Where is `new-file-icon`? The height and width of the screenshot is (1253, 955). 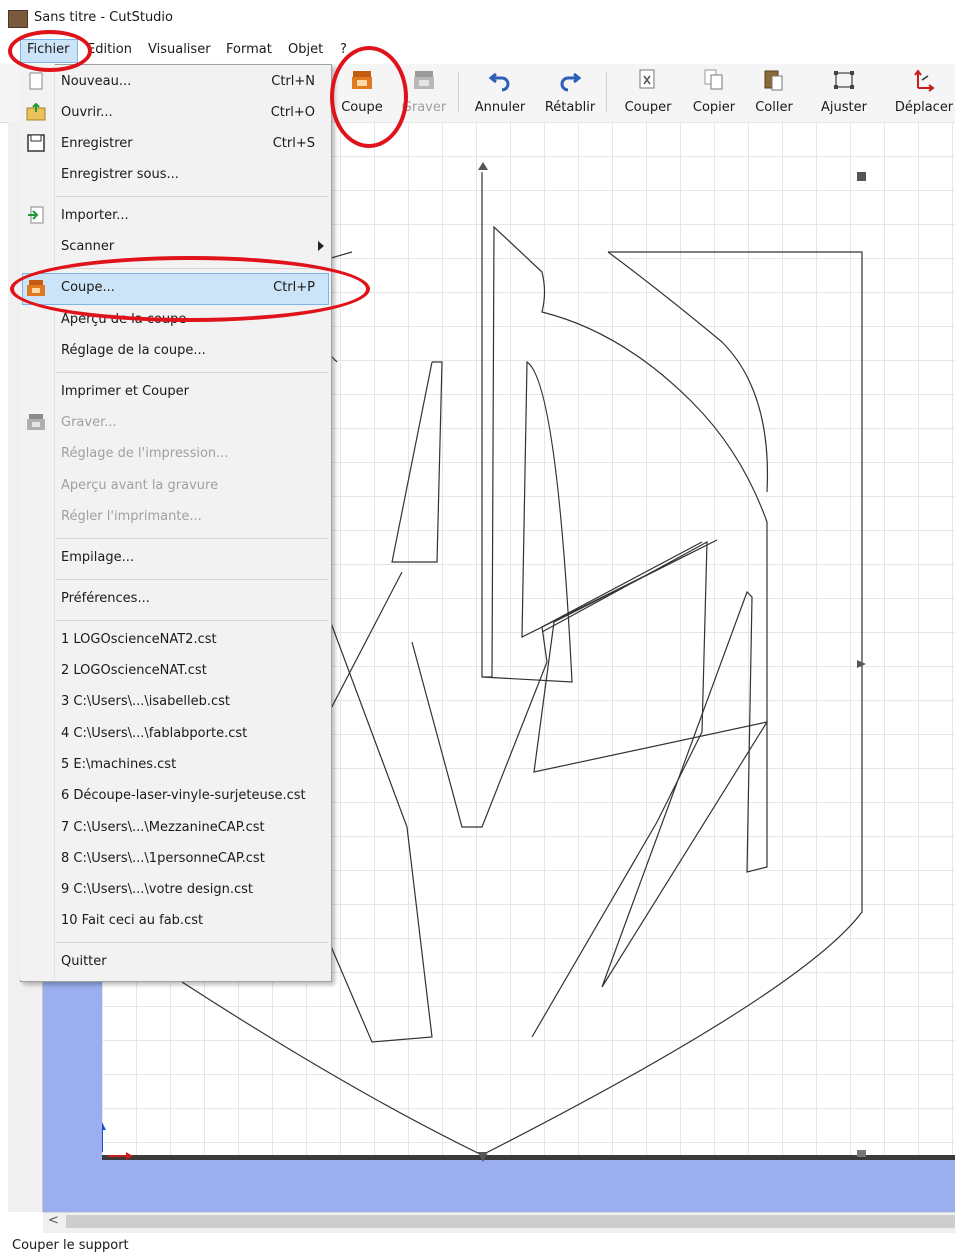
new-file-icon is located at coordinates (36, 81).